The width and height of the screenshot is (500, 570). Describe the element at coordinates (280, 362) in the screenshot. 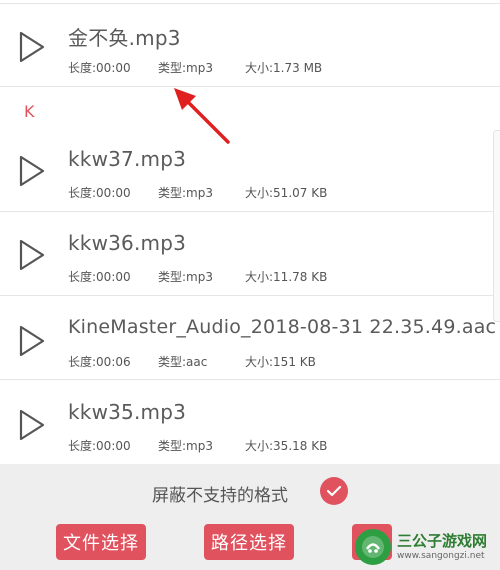

I see `file-size: 大小:151 KB` at that location.